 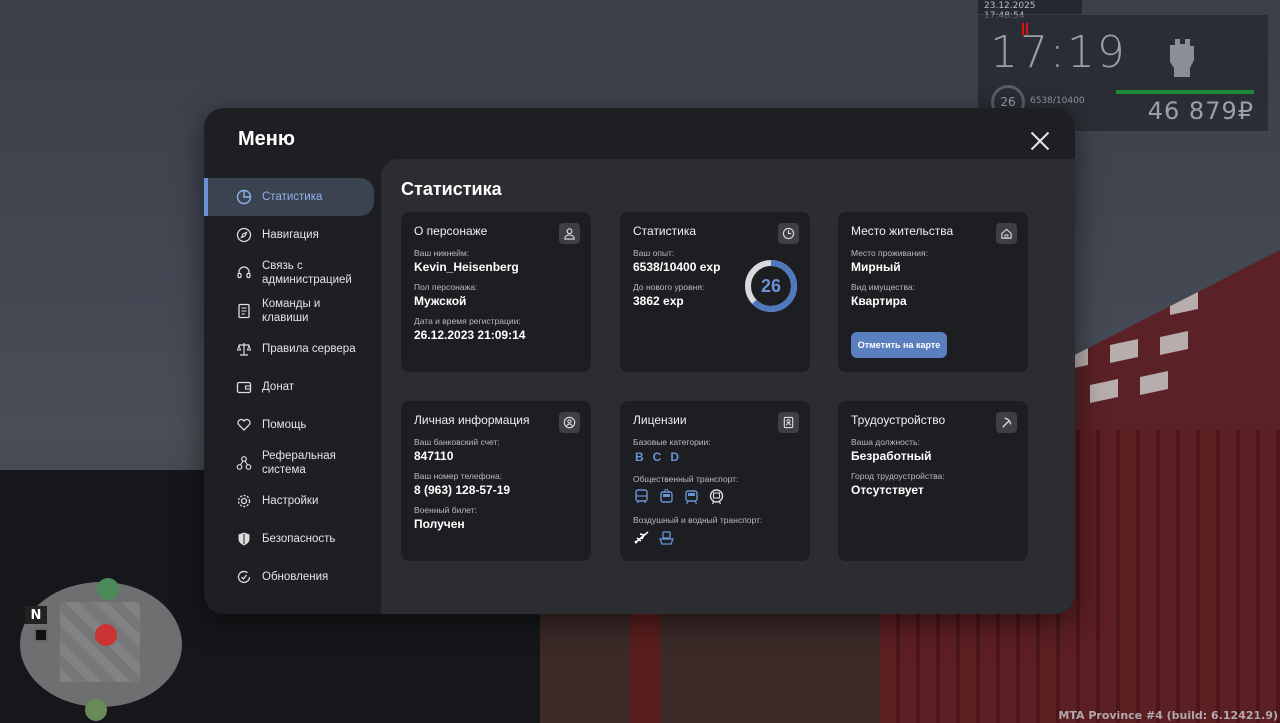 I want to click on sidebar-item-updates: Обновления, so click(x=289, y=577).